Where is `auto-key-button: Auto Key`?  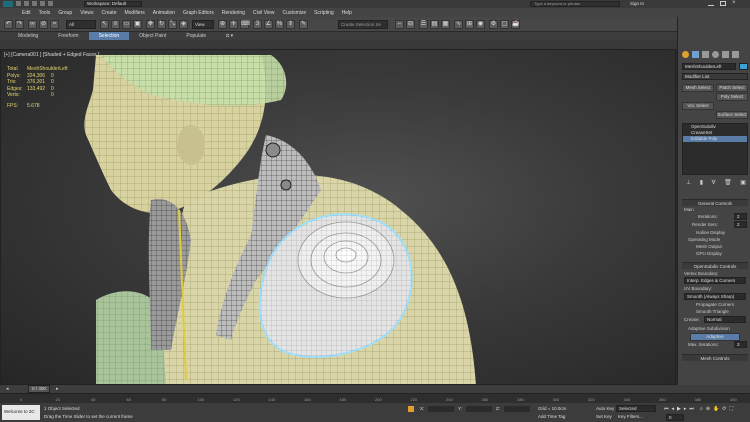
auto-key-button: Auto Key is located at coordinates (605, 408).